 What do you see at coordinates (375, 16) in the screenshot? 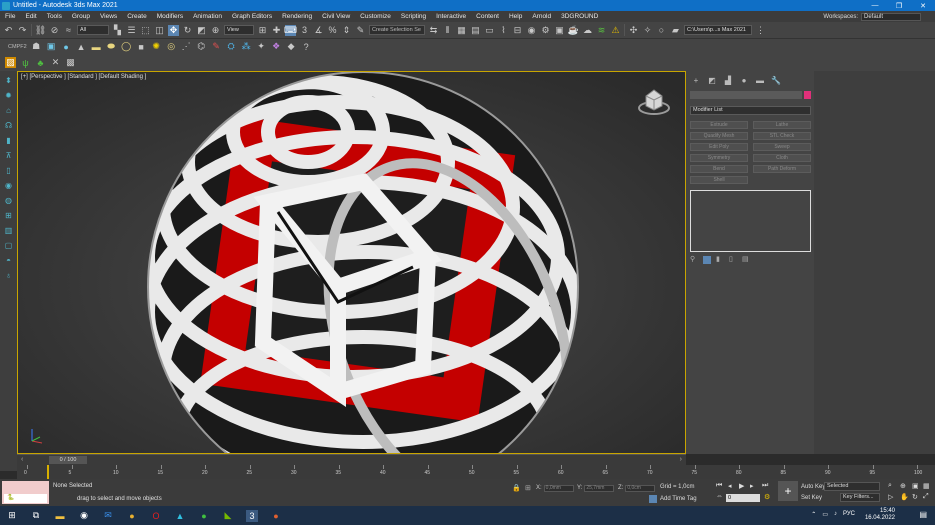
I see `menu-customize: Customize` at bounding box center [375, 16].